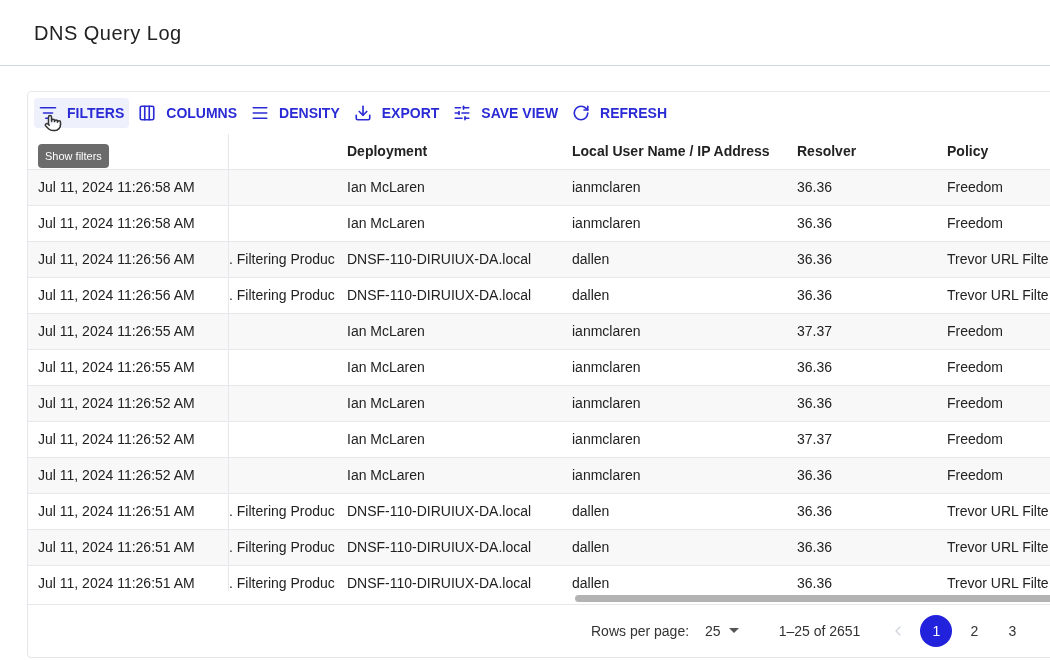 The image size is (1050, 660). I want to click on page-button: 3, so click(1012, 631).